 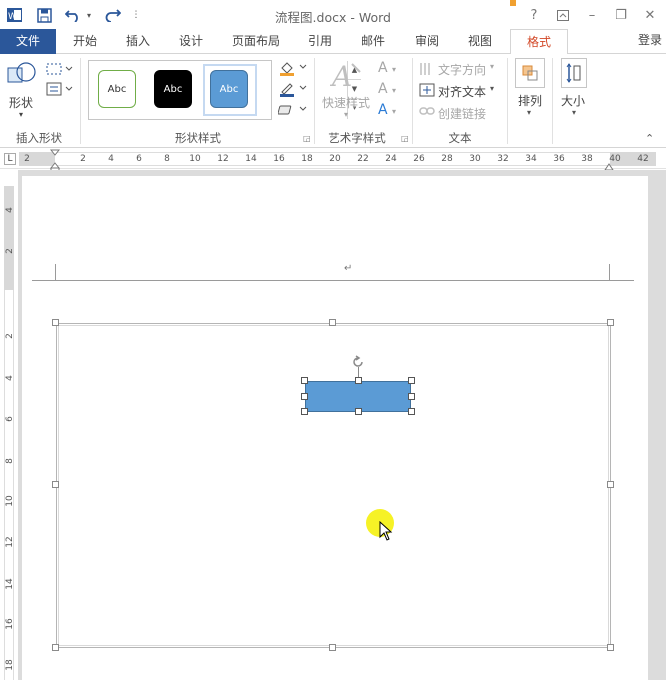 I want to click on minimize-button: –, so click(x=592, y=15).